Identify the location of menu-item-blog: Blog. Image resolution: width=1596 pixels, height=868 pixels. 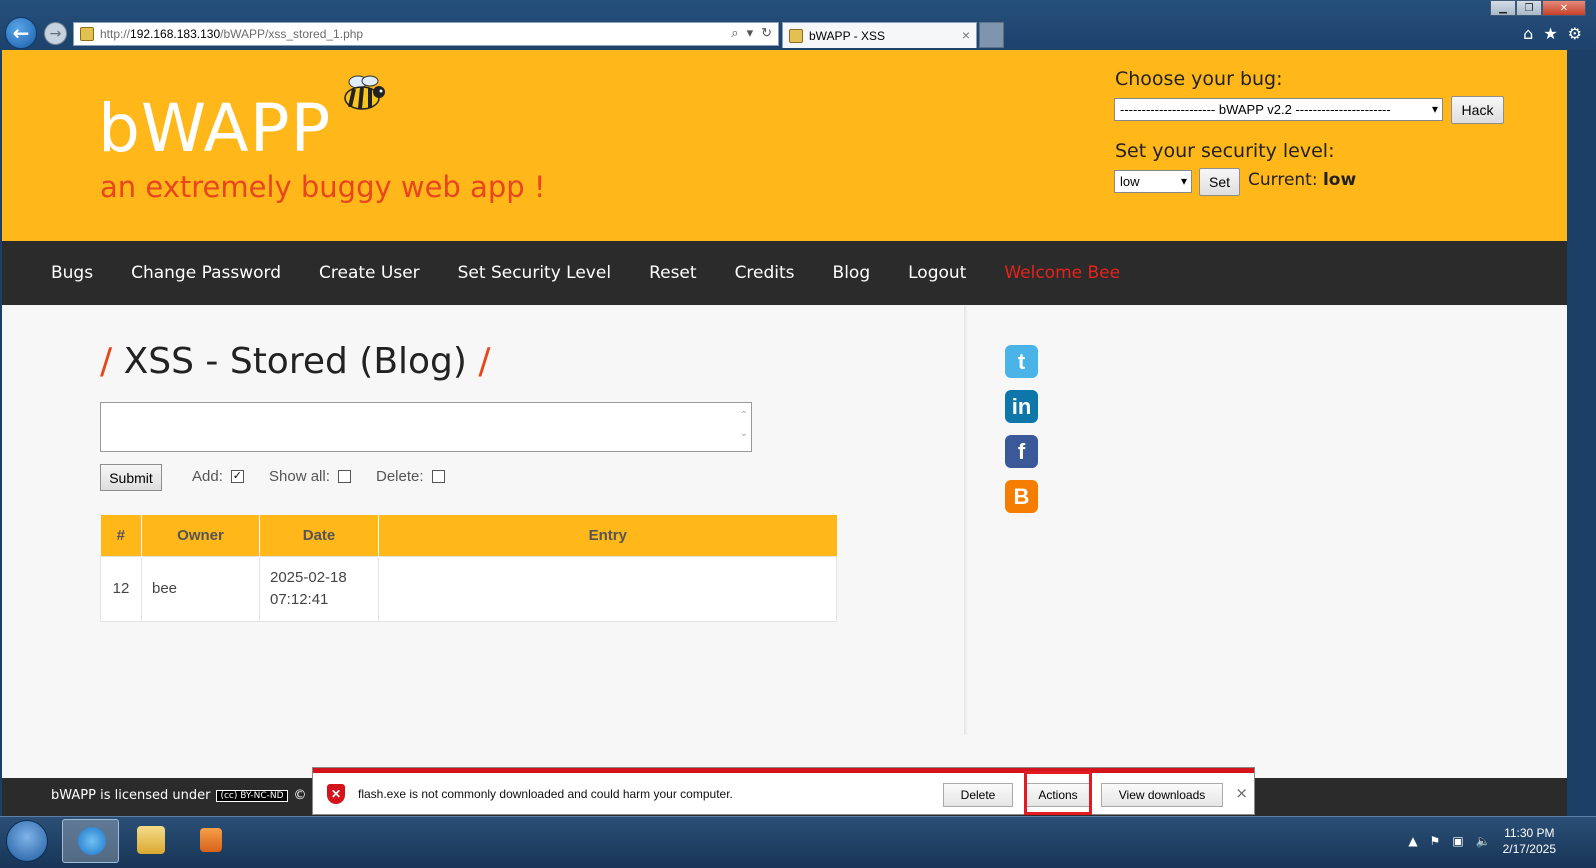
(852, 273).